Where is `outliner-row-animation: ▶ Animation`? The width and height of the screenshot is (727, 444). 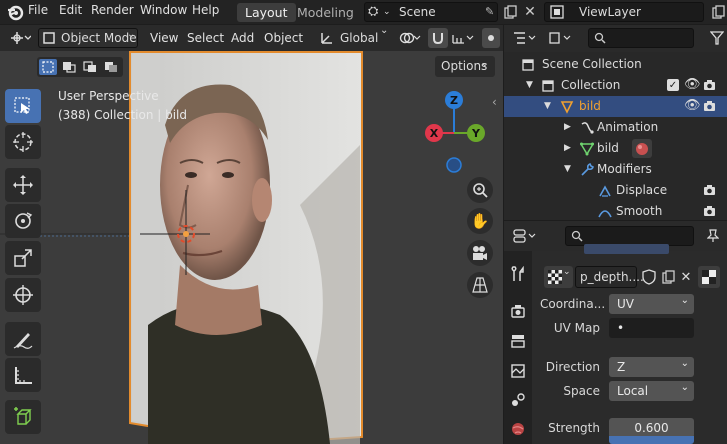 outliner-row-animation: ▶ Animation is located at coordinates (615, 127).